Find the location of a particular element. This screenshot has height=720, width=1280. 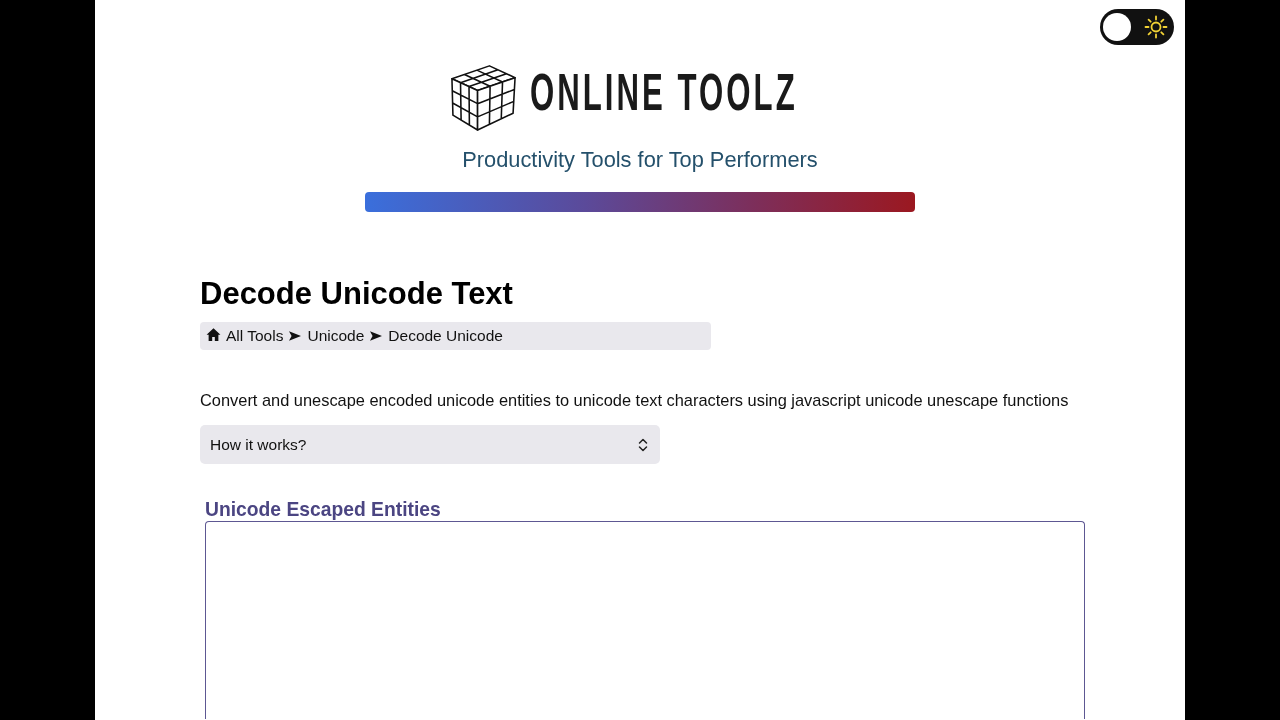

theme-toggle is located at coordinates (1137, 27).